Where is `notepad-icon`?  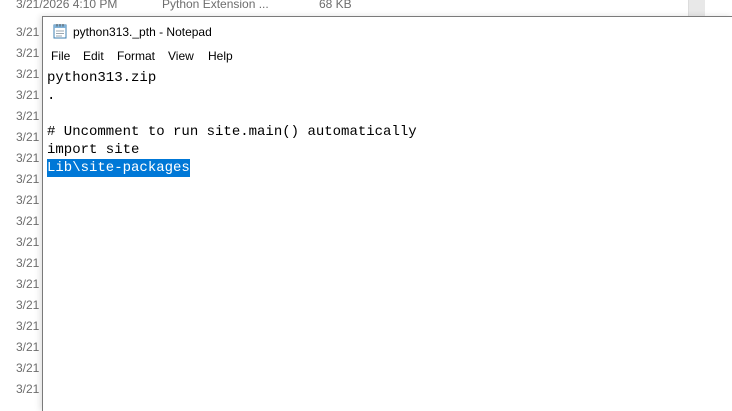 notepad-icon is located at coordinates (60, 31).